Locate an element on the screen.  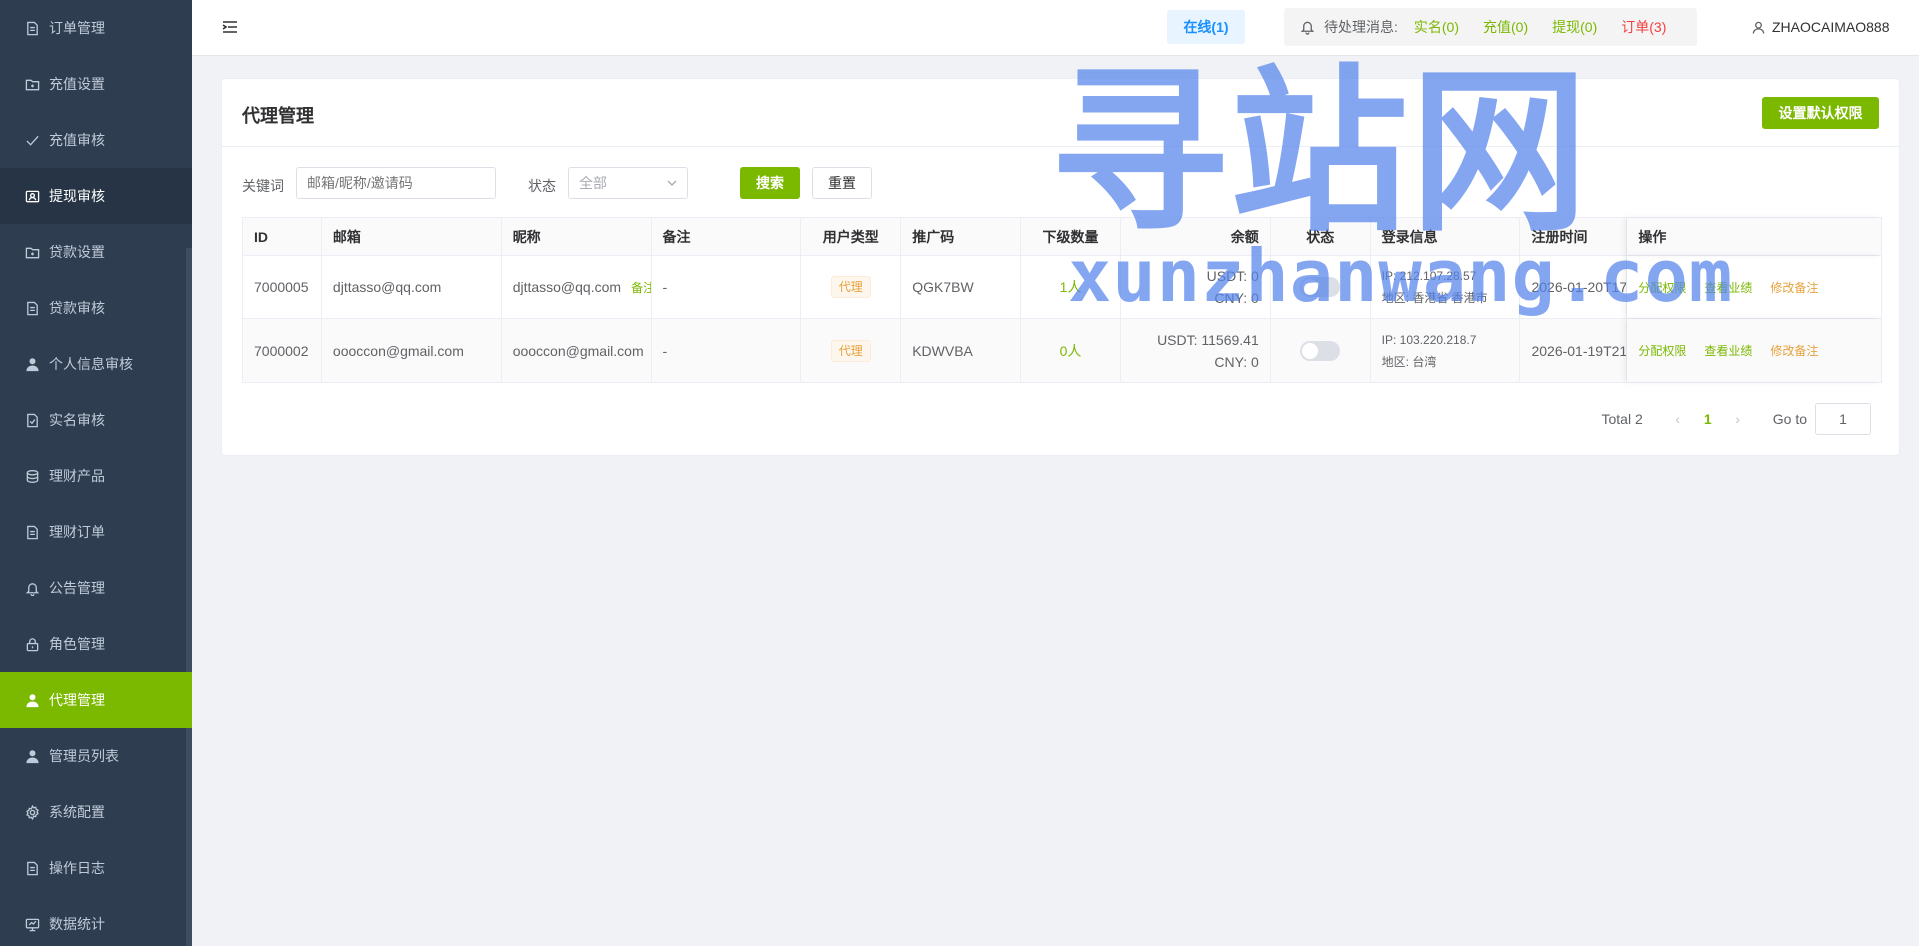
sidebar-item-14: 系统配置 is located at coordinates (96, 812).